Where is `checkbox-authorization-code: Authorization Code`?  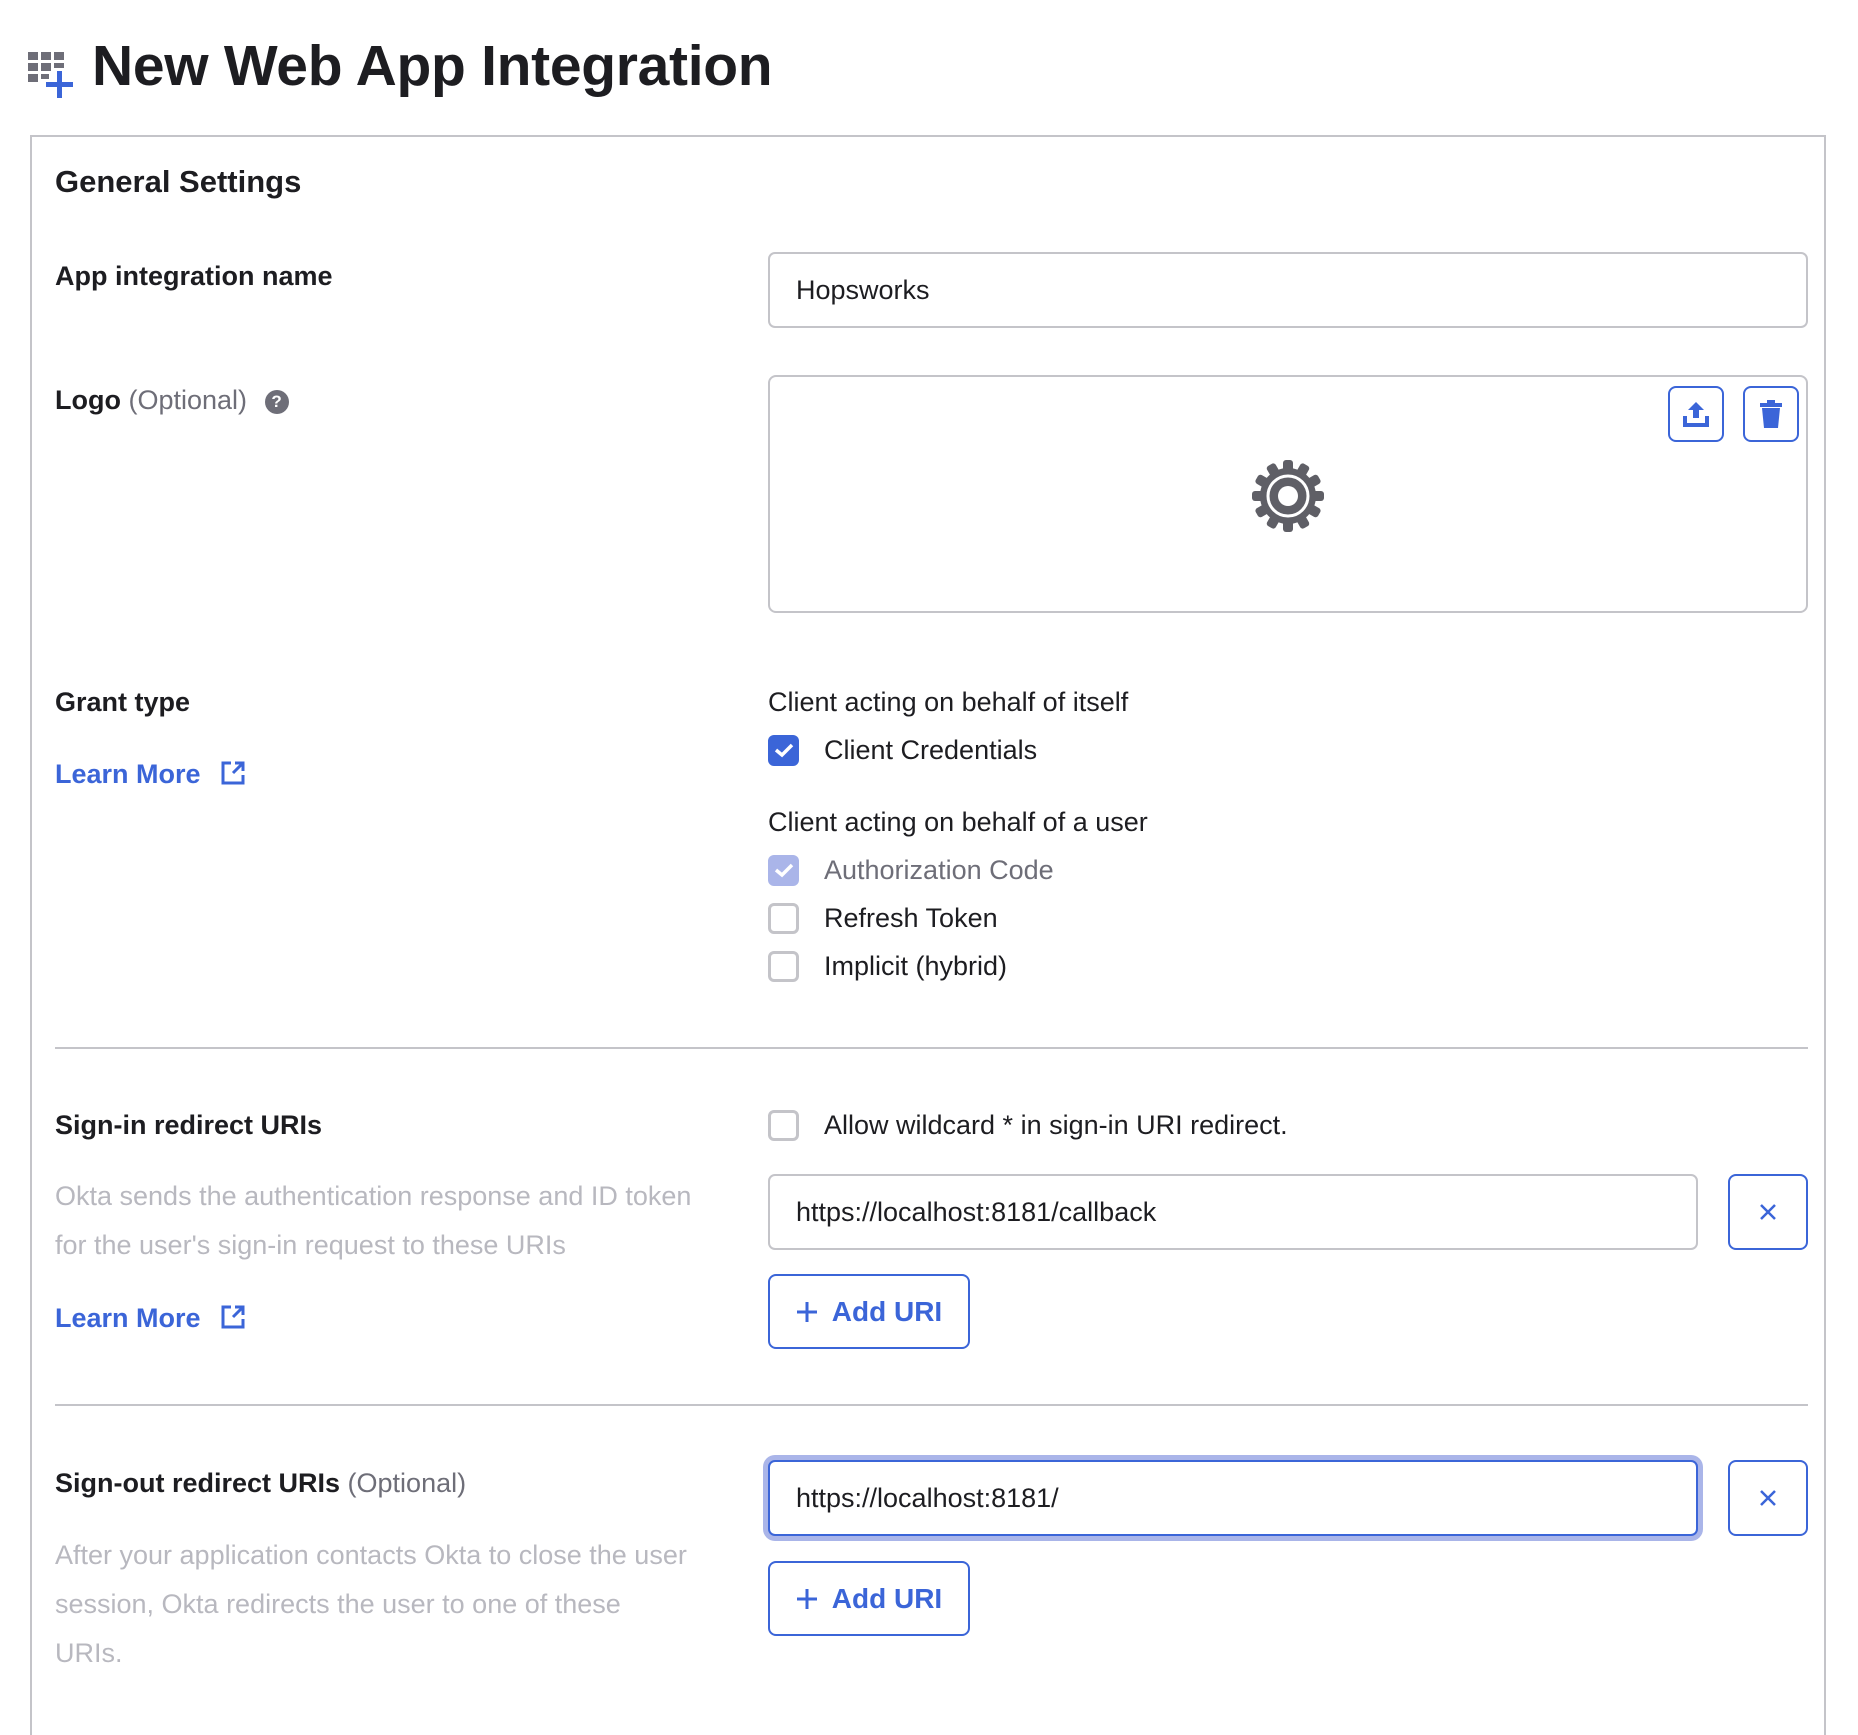 checkbox-authorization-code: Authorization Code is located at coordinates (911, 870).